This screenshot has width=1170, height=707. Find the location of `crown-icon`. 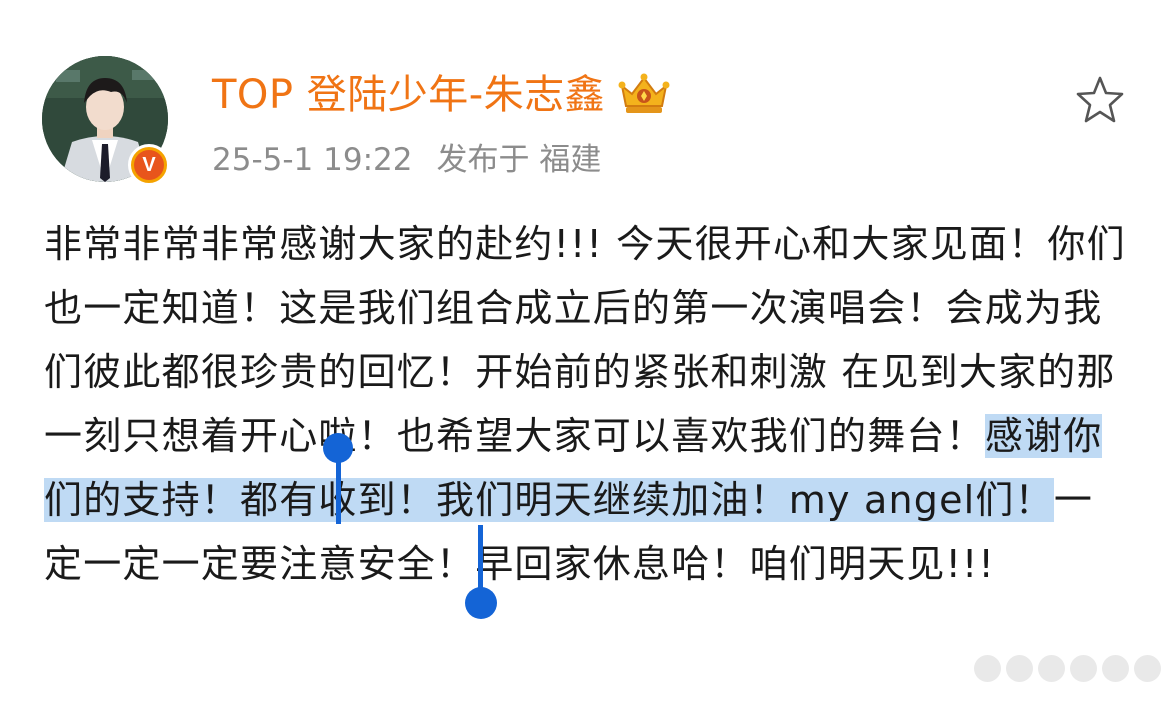

crown-icon is located at coordinates (644, 93).